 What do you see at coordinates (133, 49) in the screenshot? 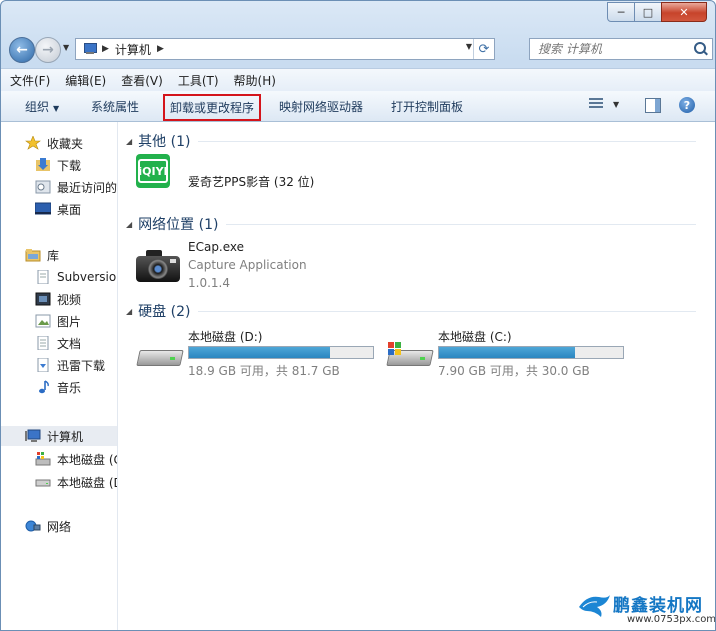
I see `breadcrumb-computer: 计算机` at bounding box center [133, 49].